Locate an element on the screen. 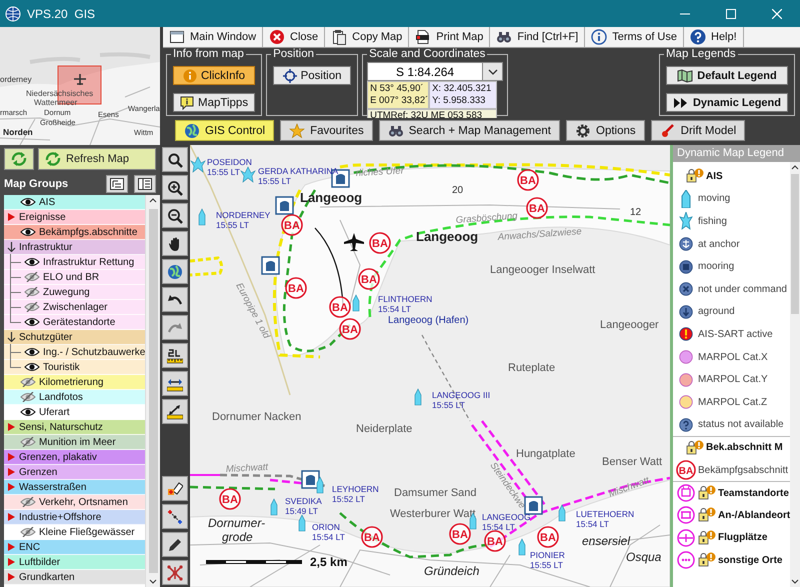  legend-label: Flugplätze is located at coordinates (743, 538).